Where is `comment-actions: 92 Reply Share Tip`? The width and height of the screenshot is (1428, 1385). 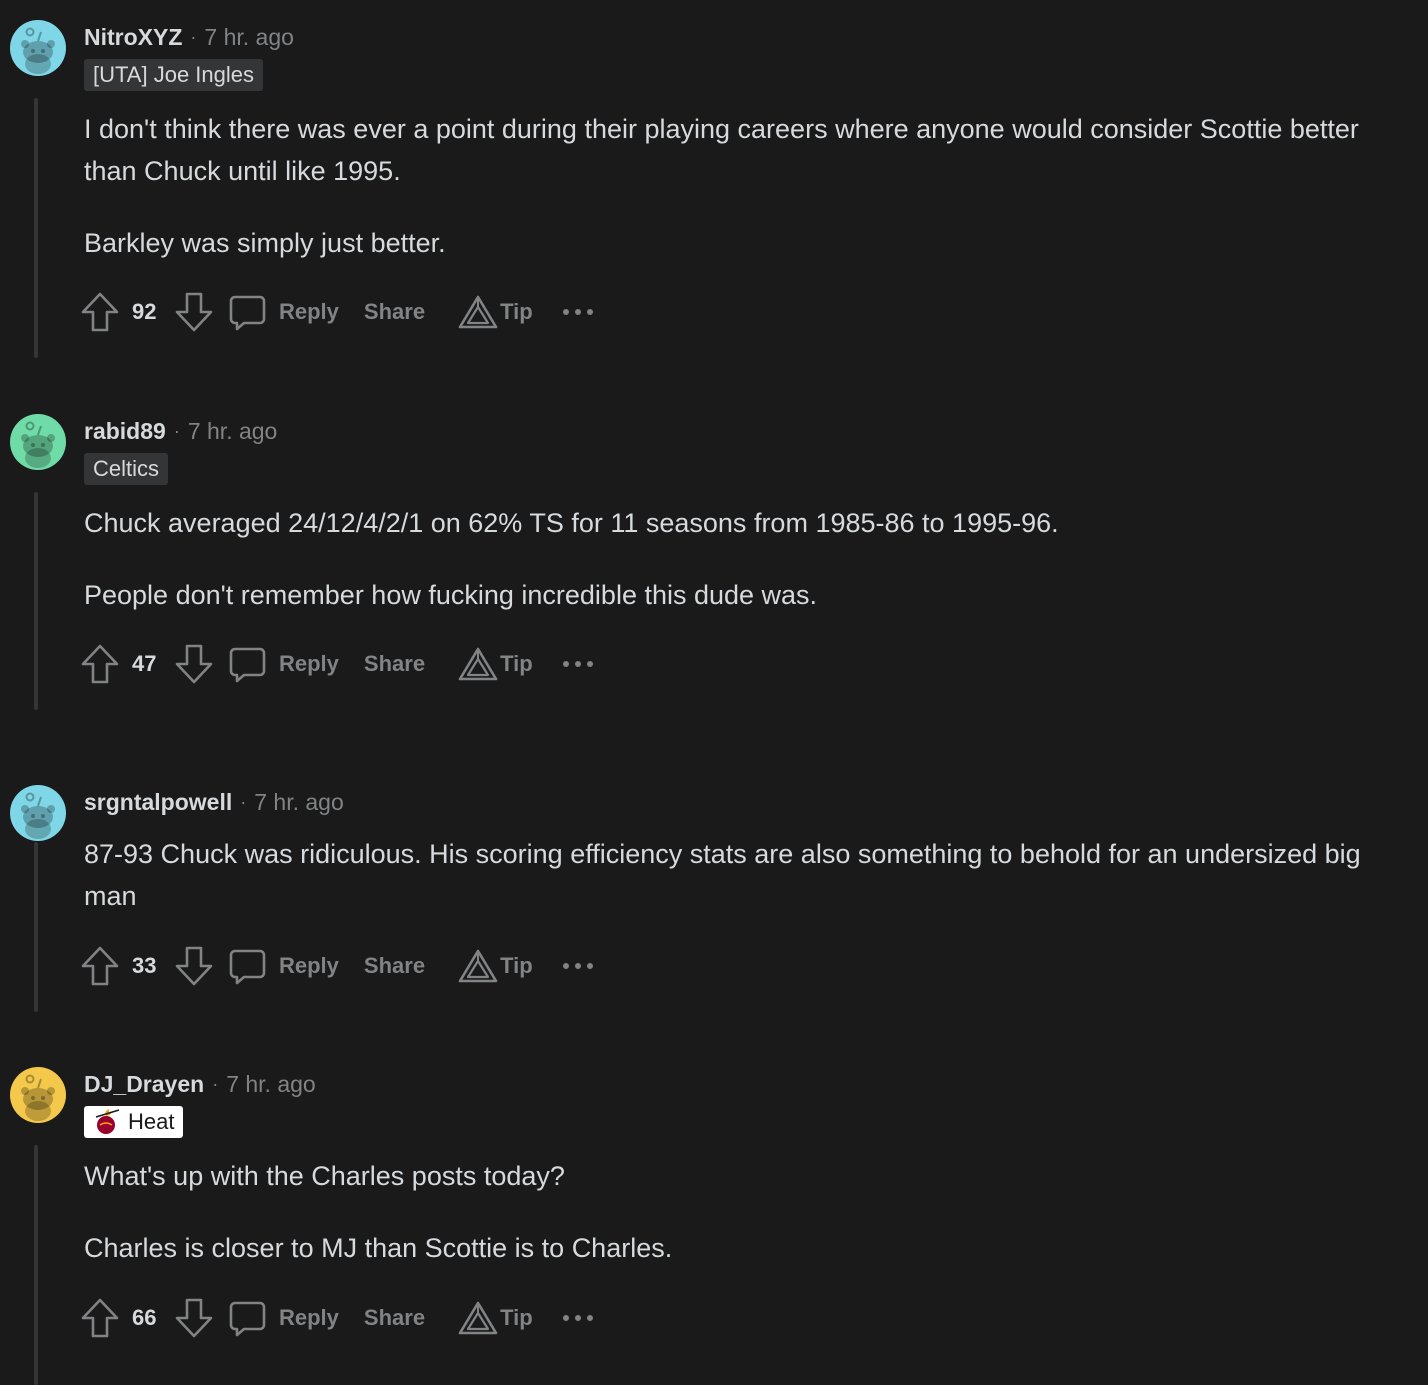
comment-actions: 92 Reply Share Tip is located at coordinates (338, 312).